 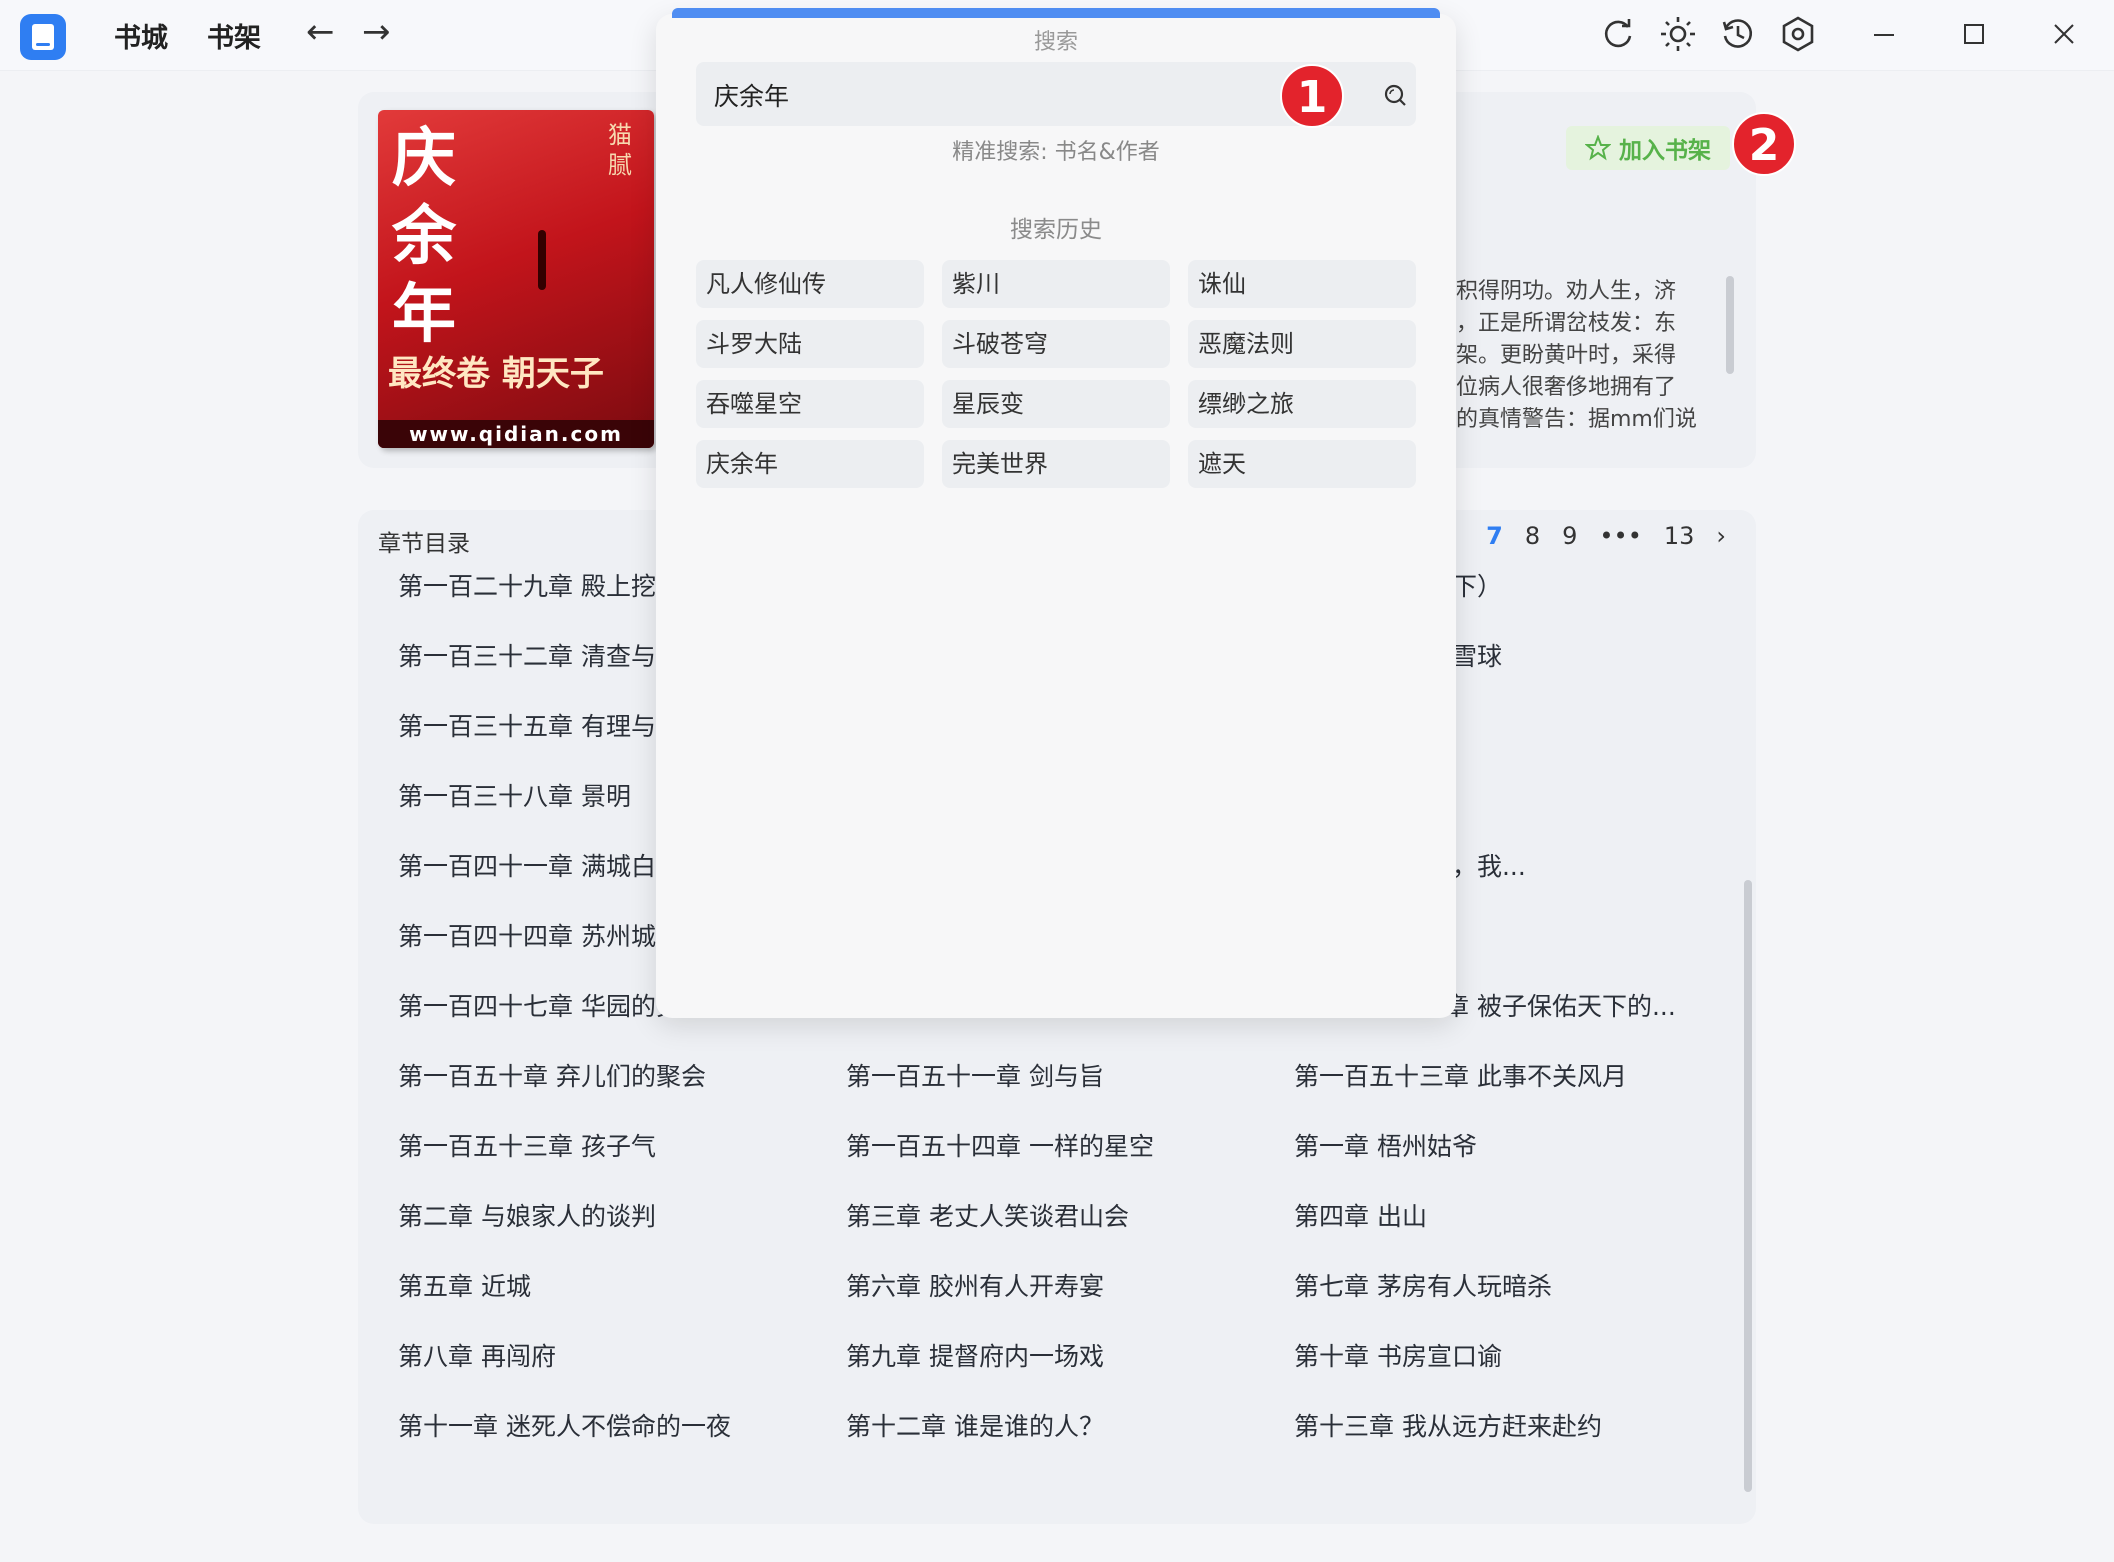 What do you see at coordinates (1068, 1167) in the screenshot?
I see `chapter-row: 第一百五十三章 孩子气 第一百五十四章 一样的星空 第一章 梧州姑爷` at bounding box center [1068, 1167].